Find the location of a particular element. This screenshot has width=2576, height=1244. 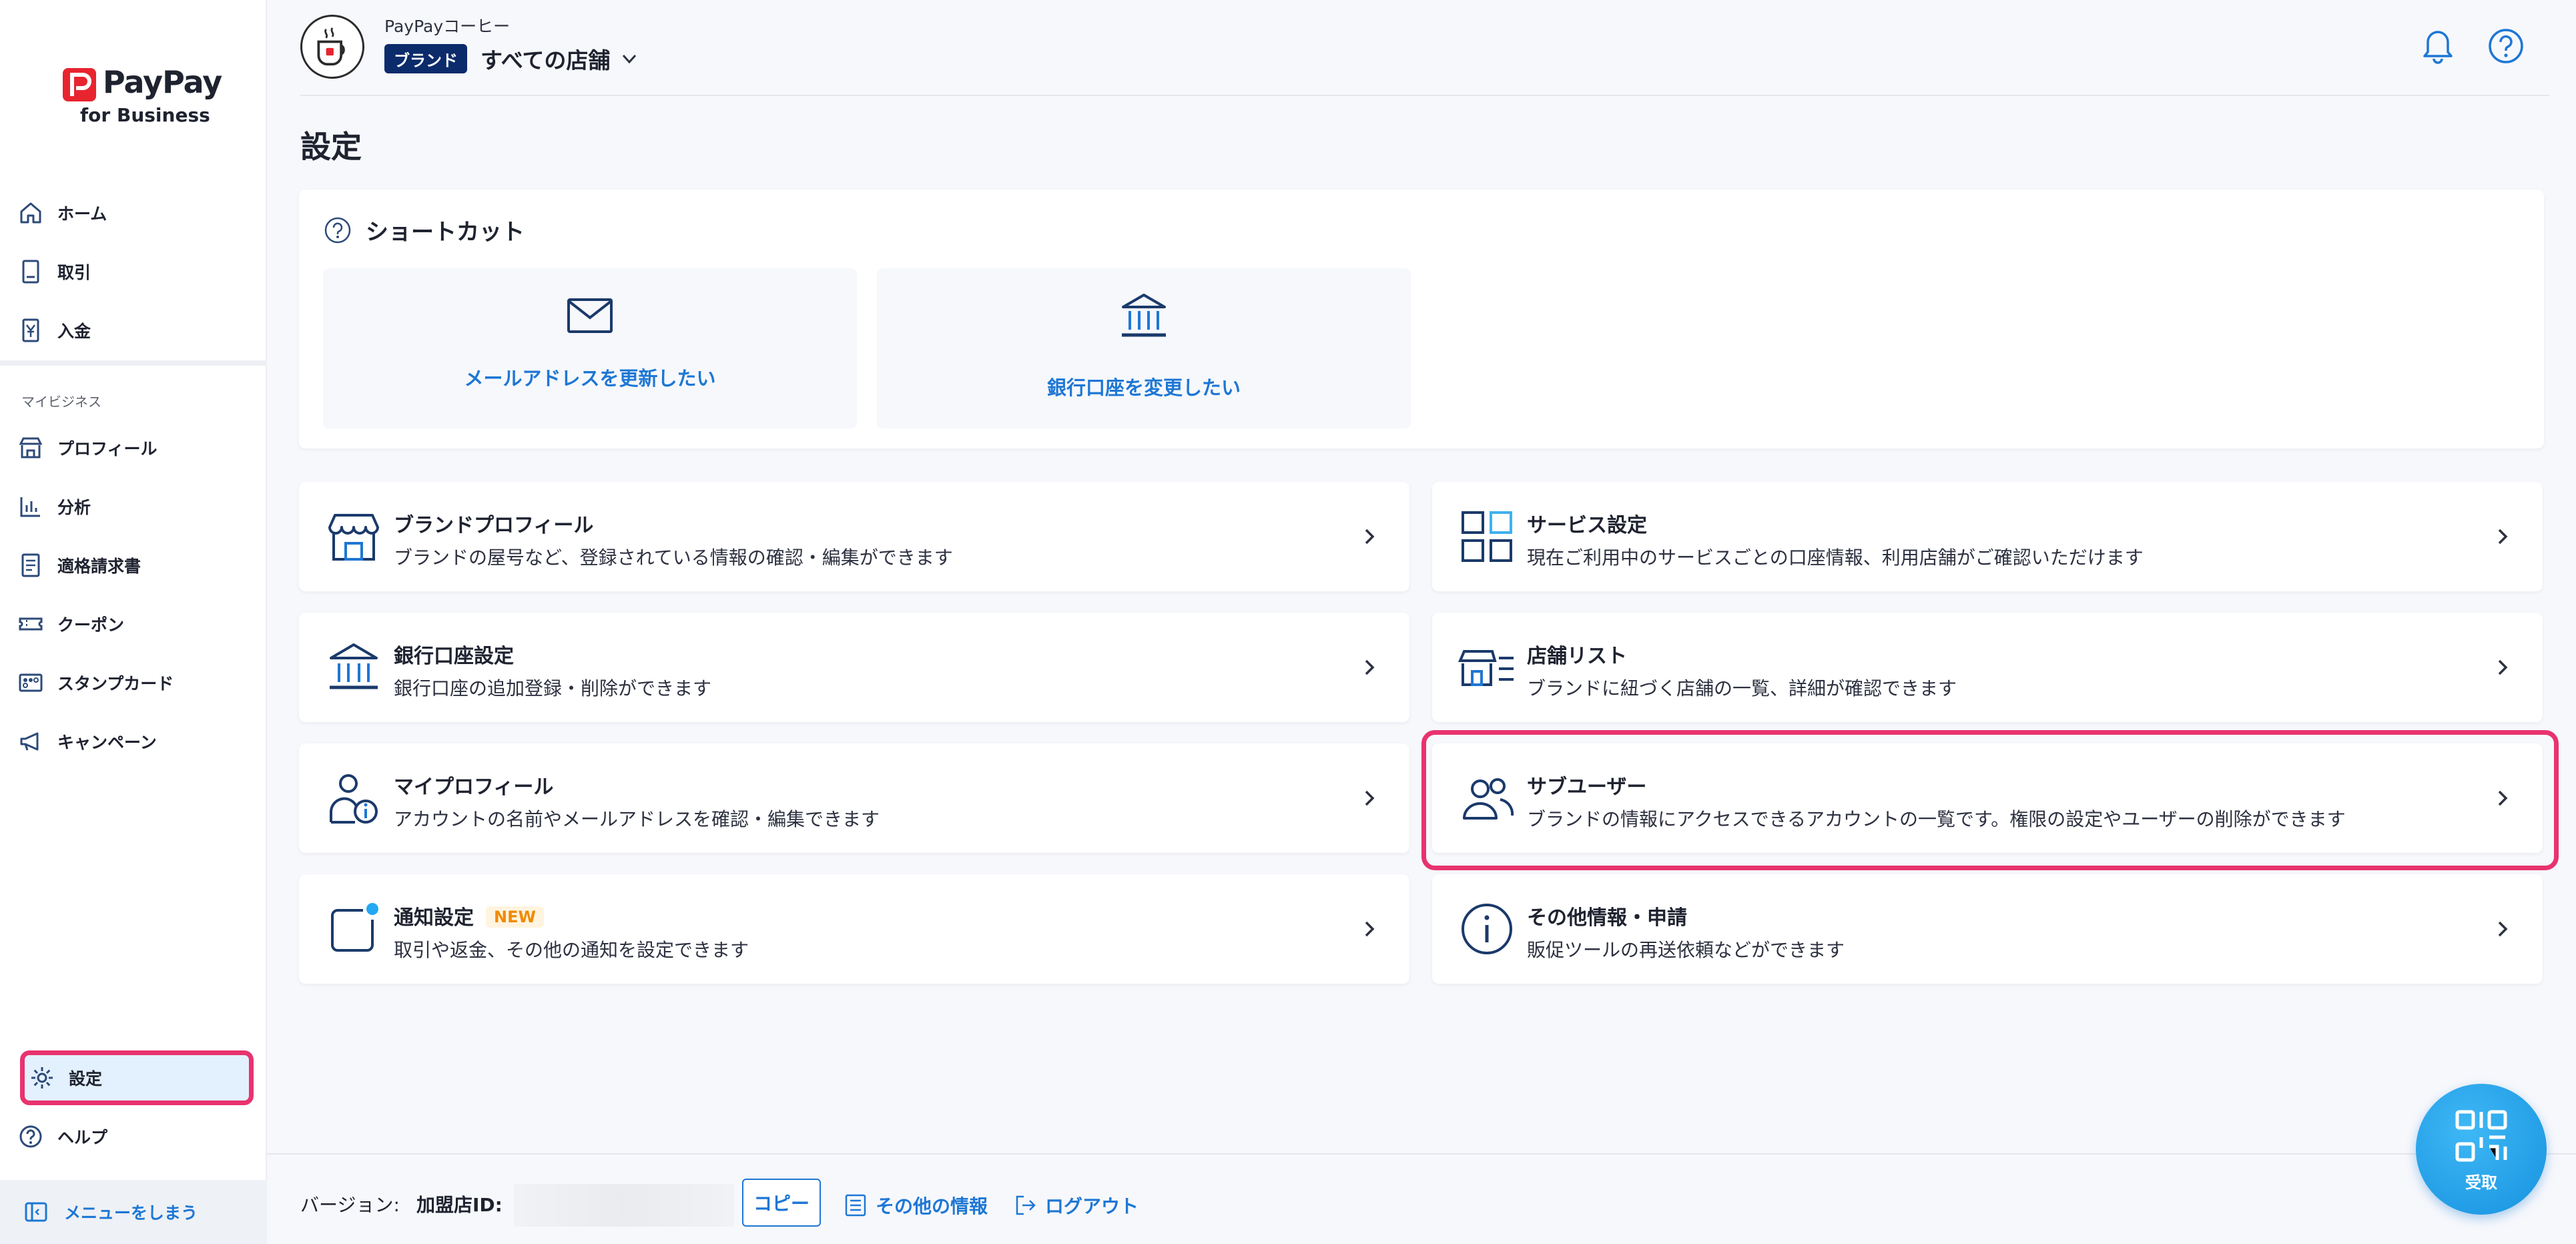

card-title: サービス設定 is located at coordinates (1587, 525).